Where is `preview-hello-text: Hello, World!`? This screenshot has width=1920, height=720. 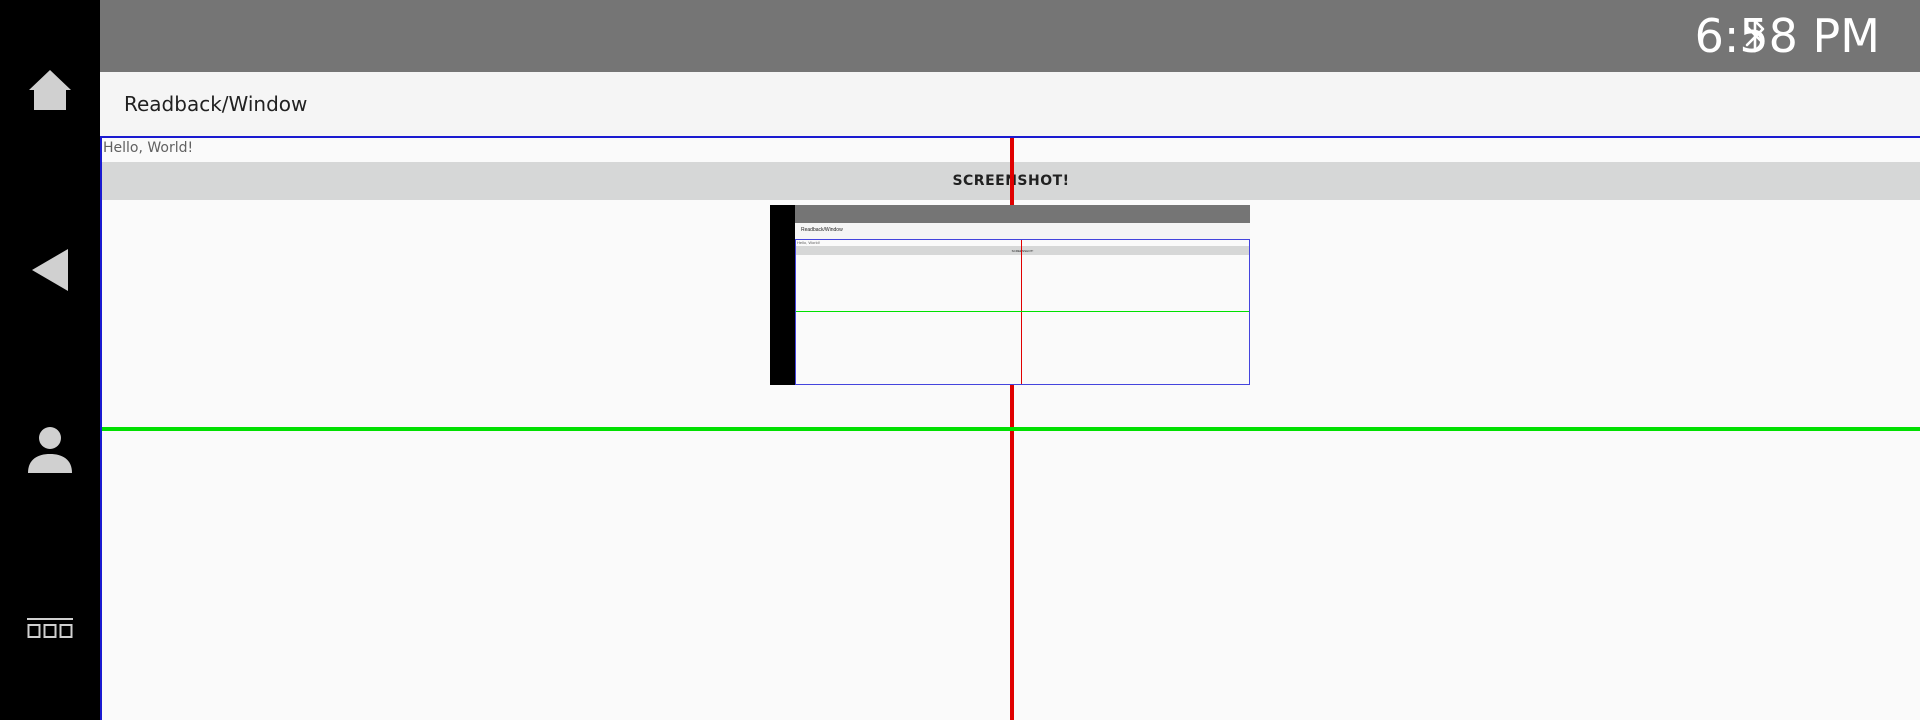 preview-hello-text: Hello, World! is located at coordinates (808, 242).